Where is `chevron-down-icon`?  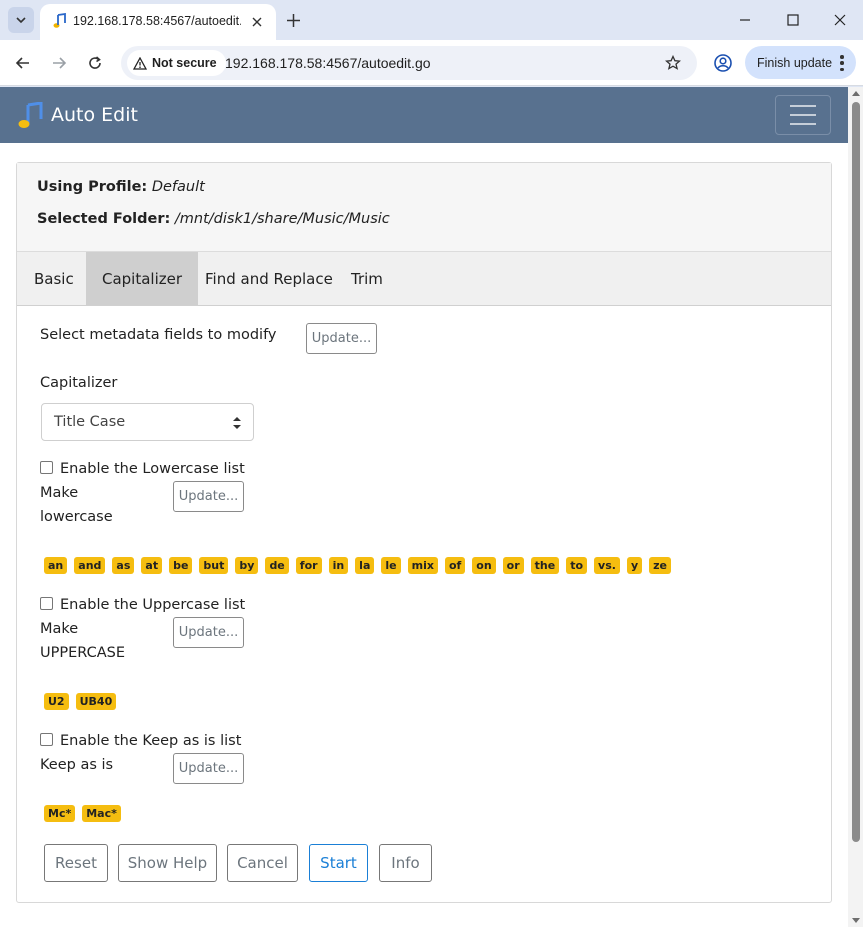 chevron-down-icon is located at coordinates (21, 20).